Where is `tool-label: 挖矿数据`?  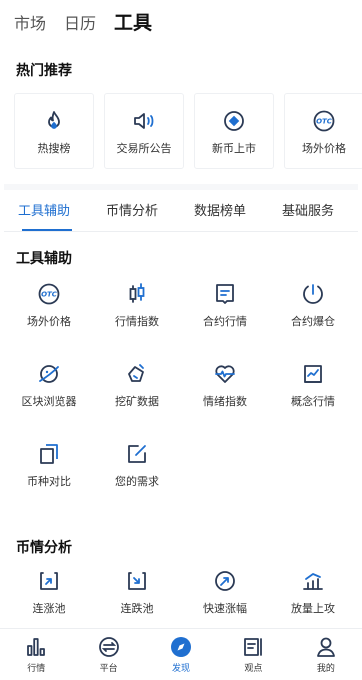 tool-label: 挖矿数据 is located at coordinates (137, 401).